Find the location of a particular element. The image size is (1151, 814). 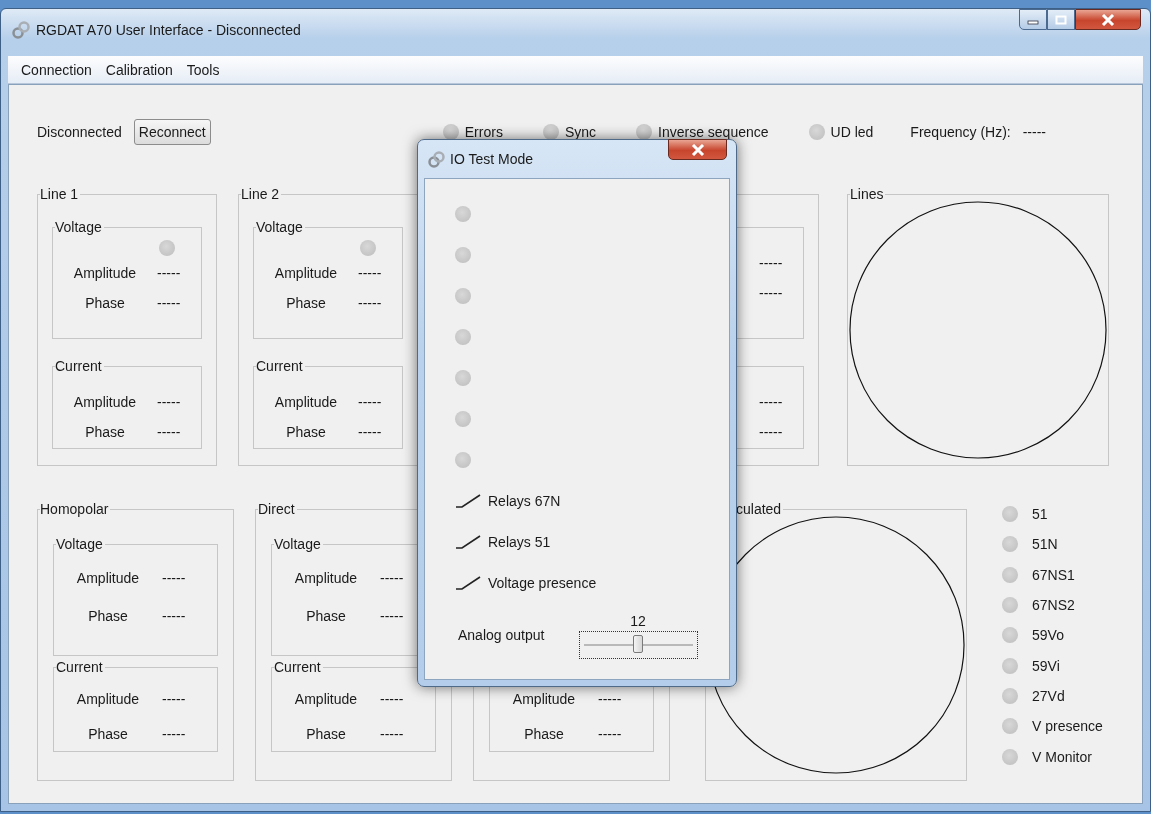

slider is located at coordinates (638, 645).